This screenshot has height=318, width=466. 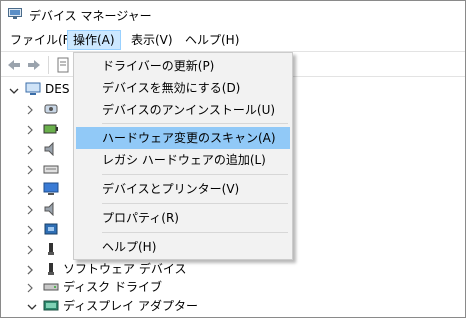 I want to click on battery-icon, so click(x=51, y=129).